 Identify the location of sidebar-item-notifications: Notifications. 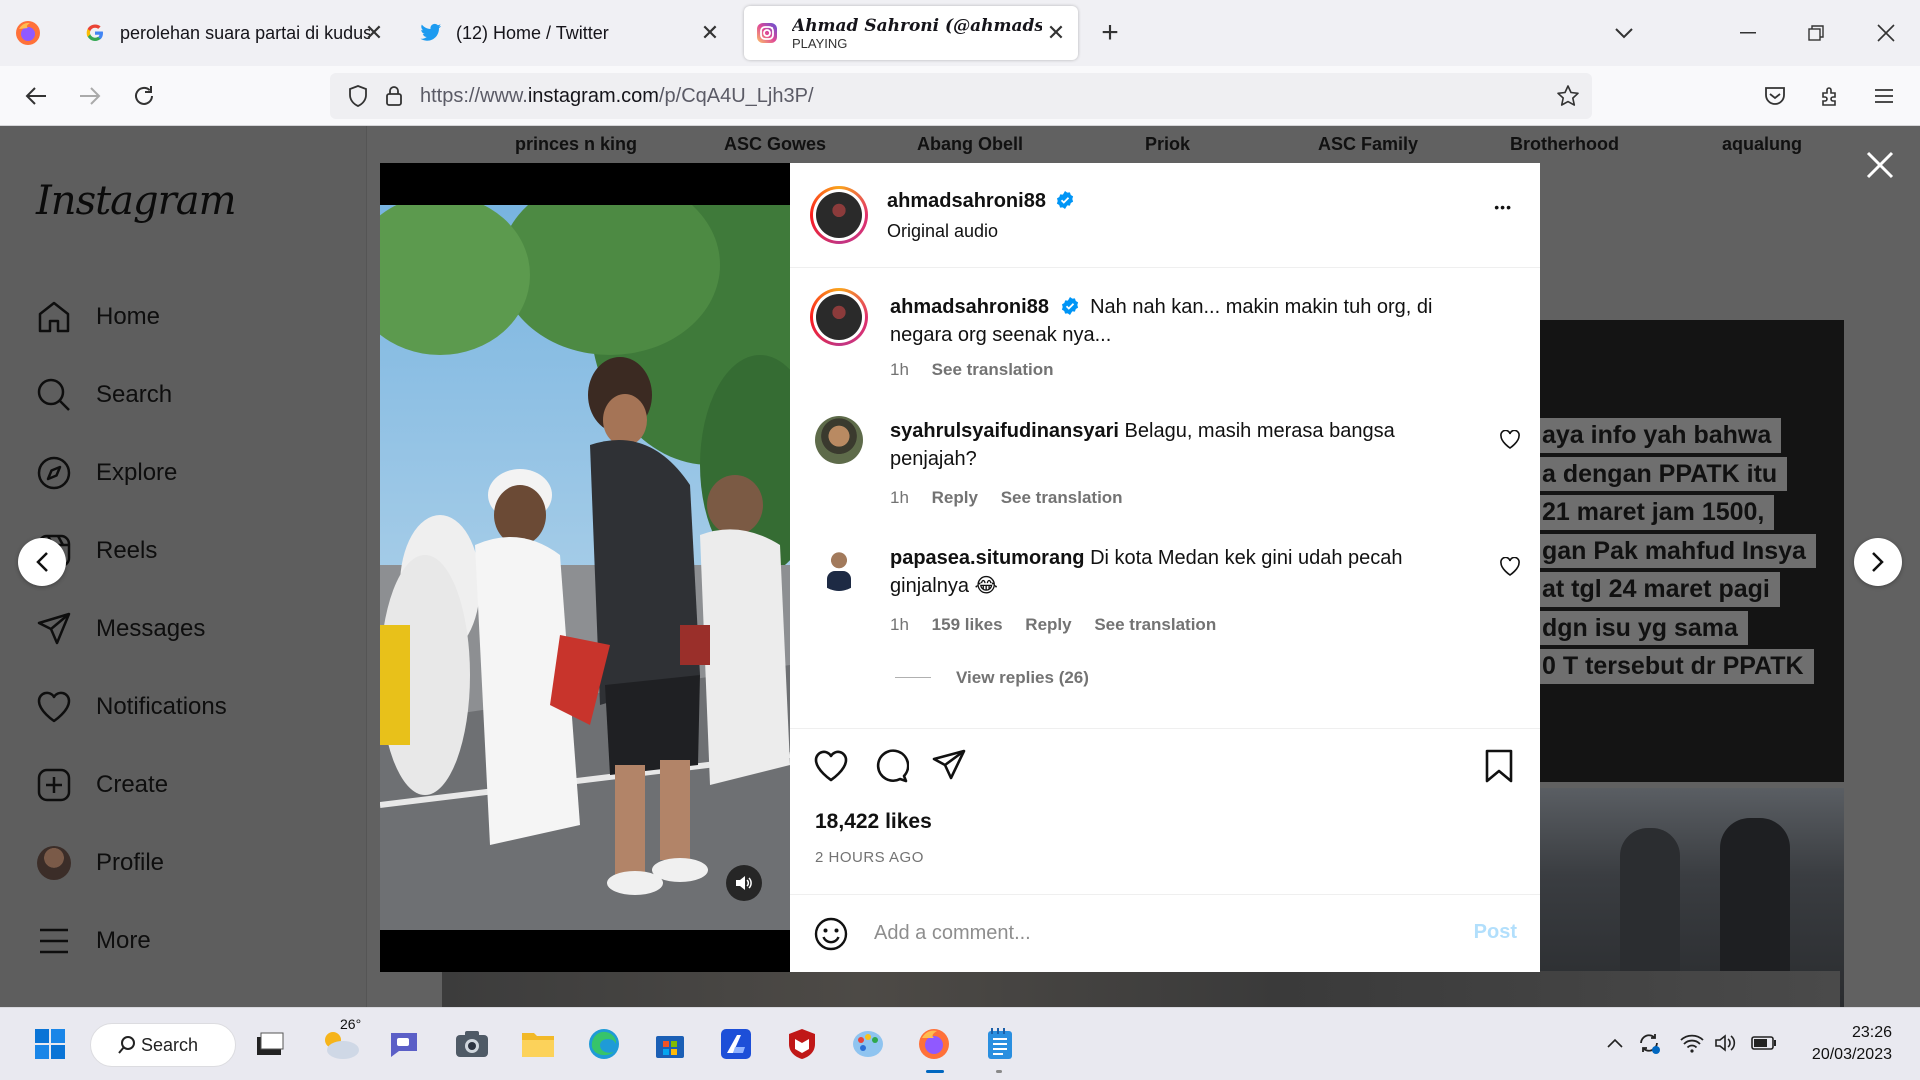
(130, 707).